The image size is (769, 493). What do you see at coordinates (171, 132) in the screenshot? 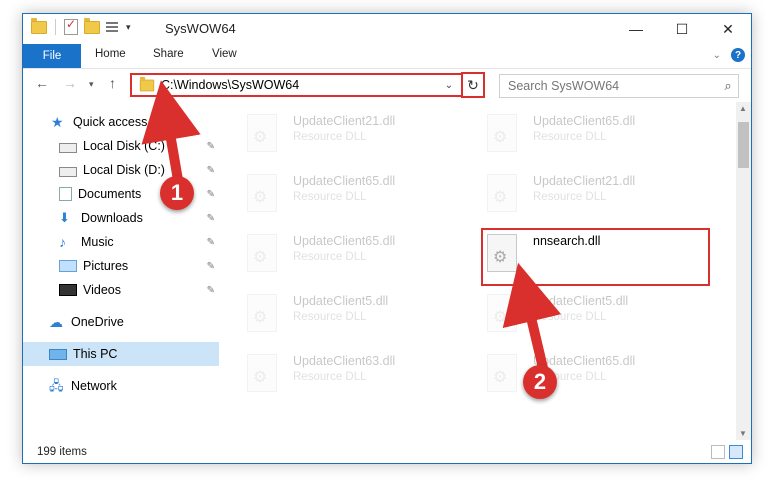
I see `arrow-to-address-bar` at bounding box center [171, 132].